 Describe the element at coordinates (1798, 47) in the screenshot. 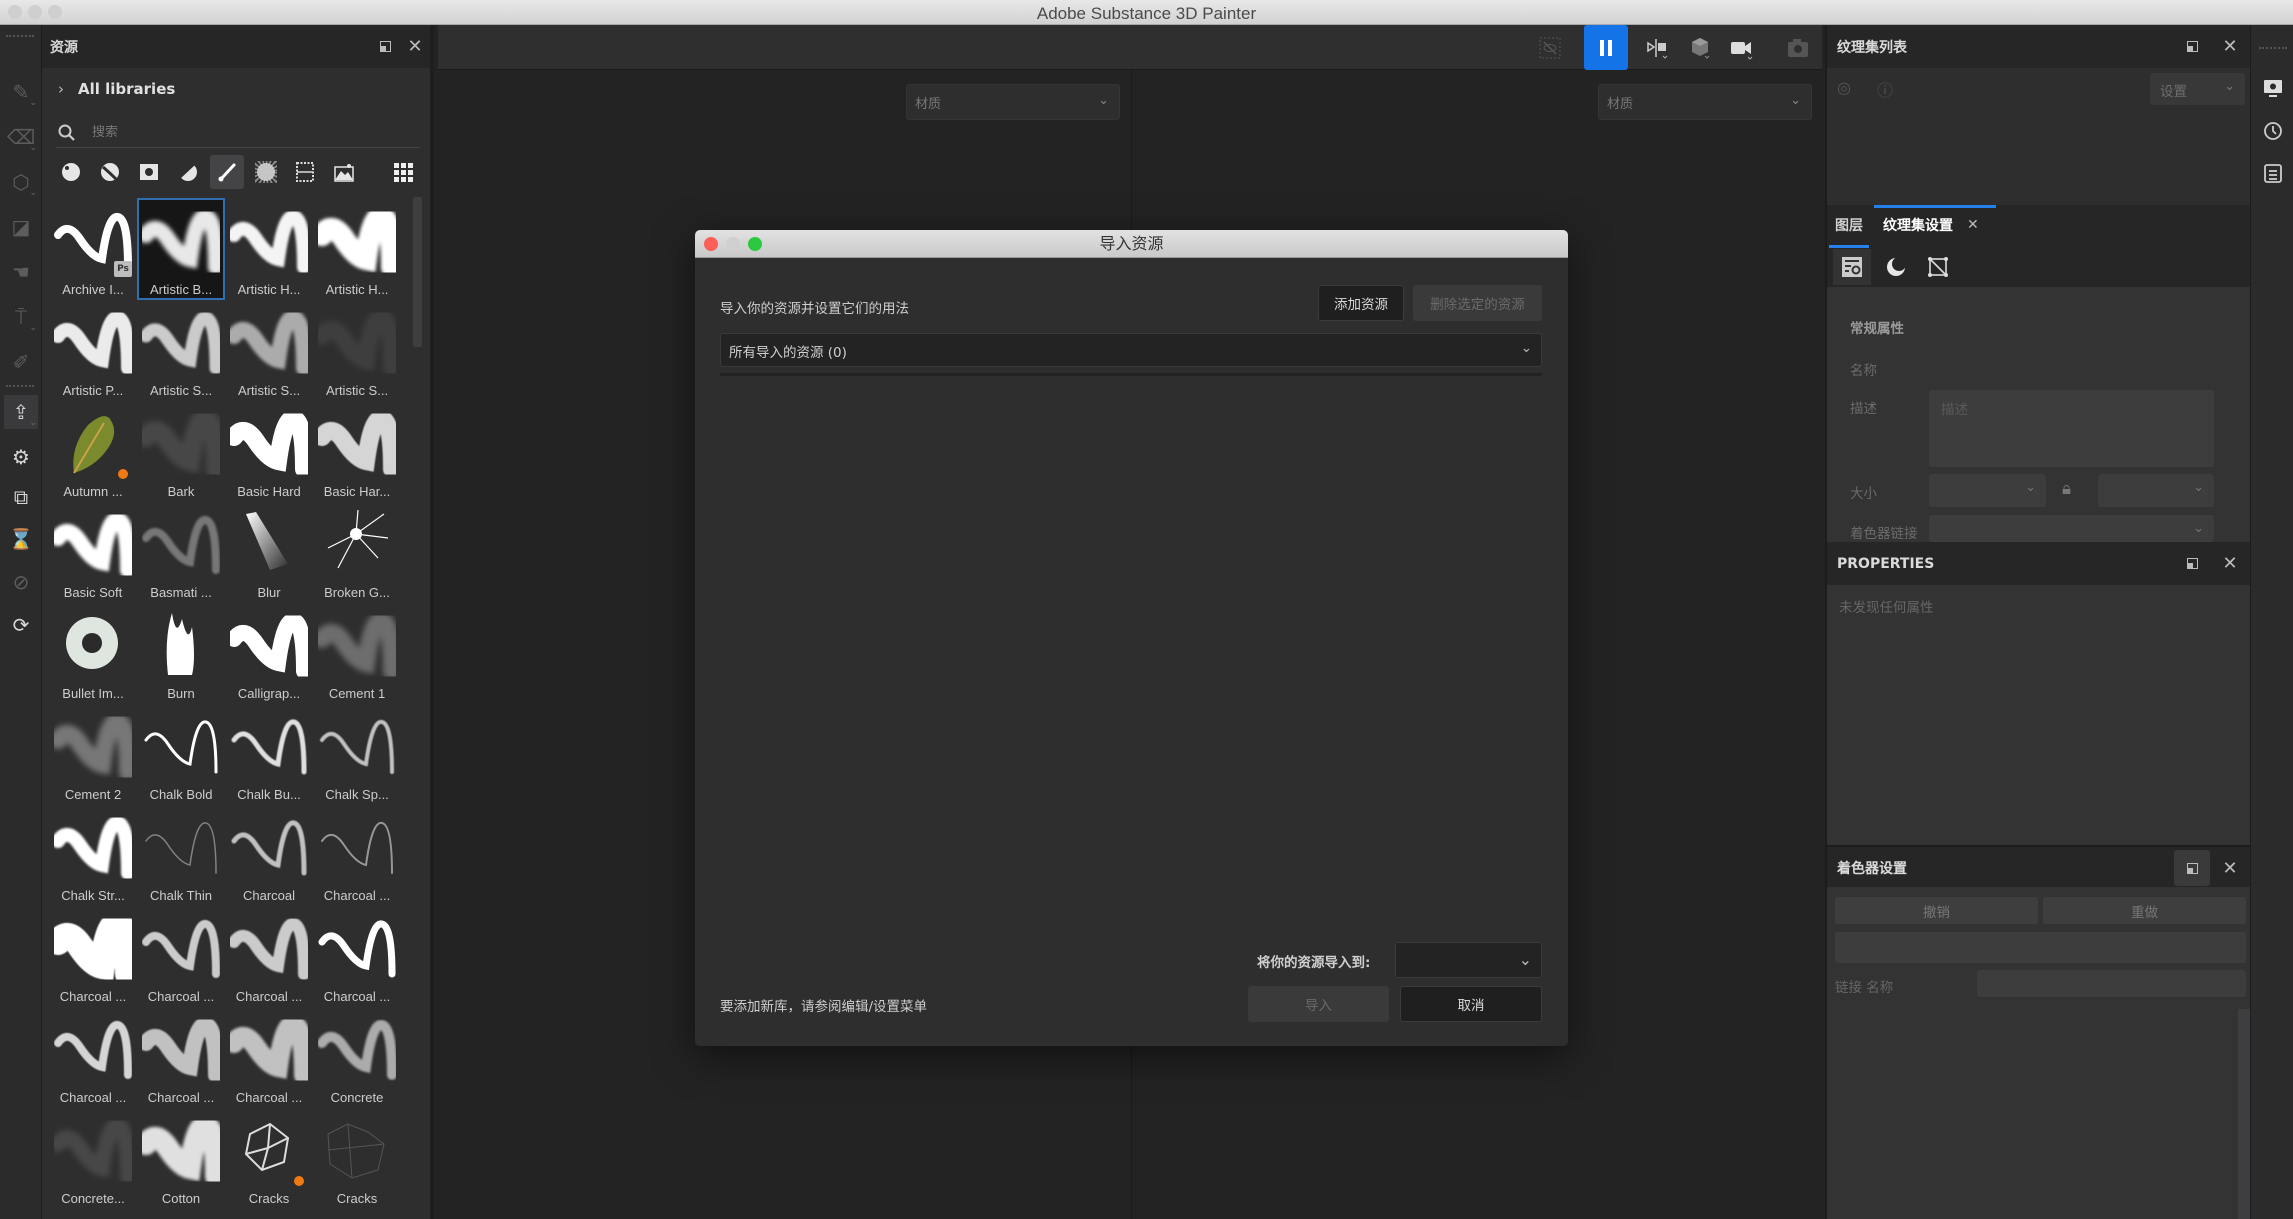

I see `screenshot-button` at that location.